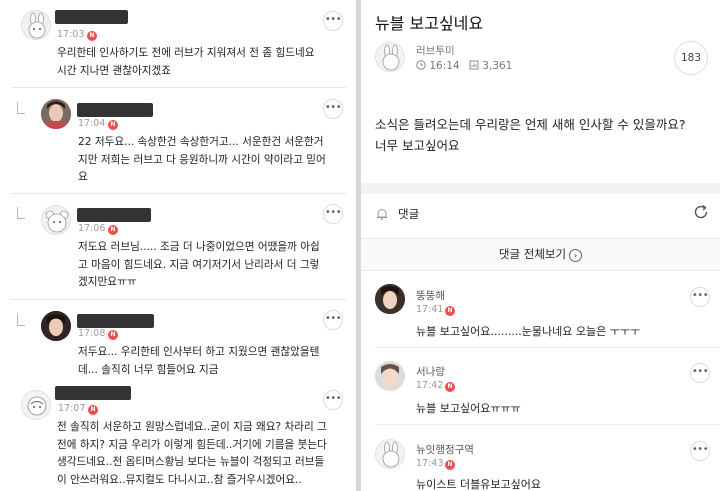  I want to click on post-title: 뉴블 보고싶네요, so click(429, 23).